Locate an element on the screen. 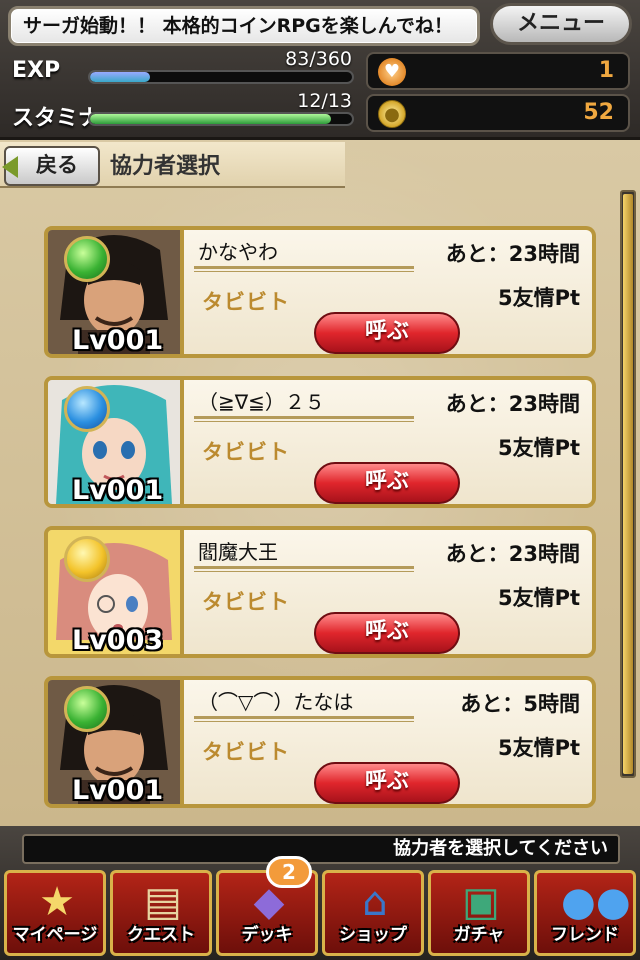 The image size is (640, 960). stamina-label: スタミナ is located at coordinates (56, 118).